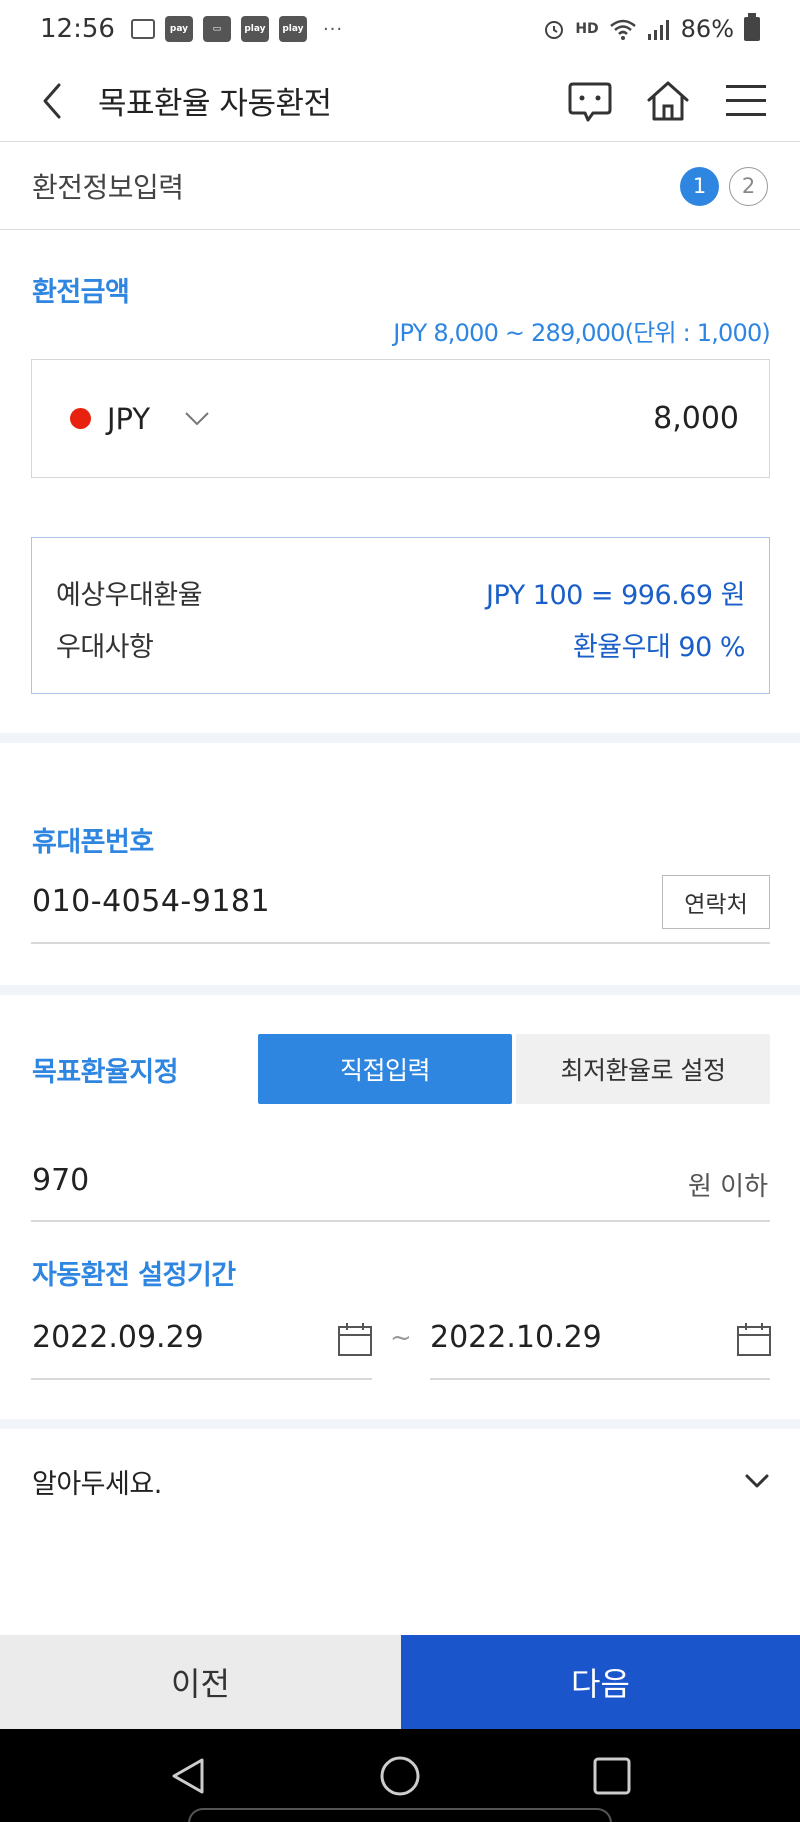  I want to click on step-label: 환전정보입력, so click(108, 187).